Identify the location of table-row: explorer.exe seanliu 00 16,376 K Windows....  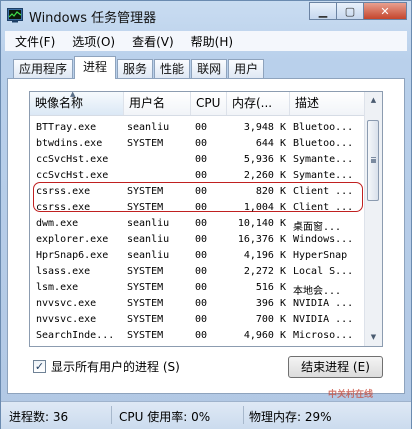
(197, 241).